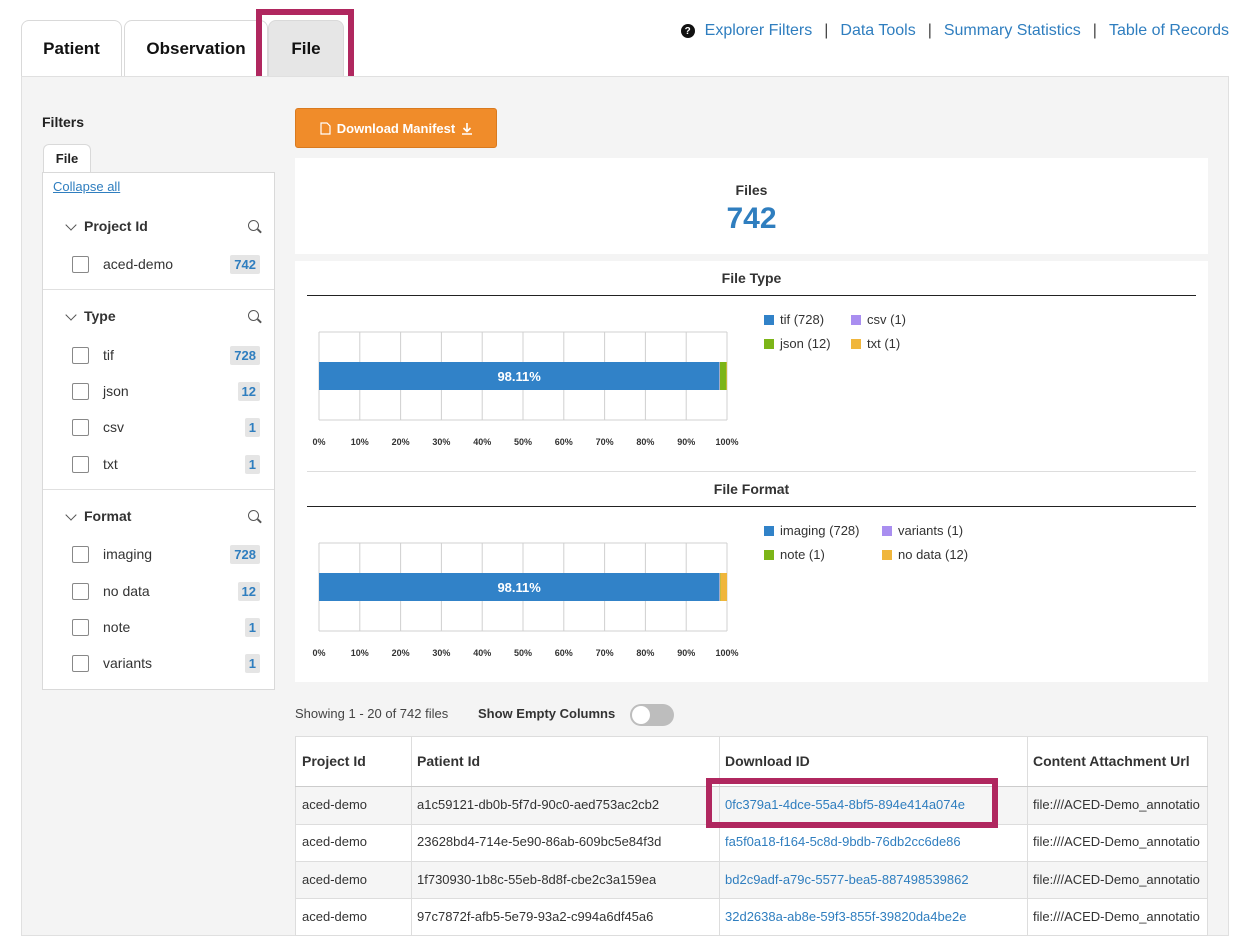 The image size is (1239, 936). I want to click on filter-option: note 1, so click(166, 627).